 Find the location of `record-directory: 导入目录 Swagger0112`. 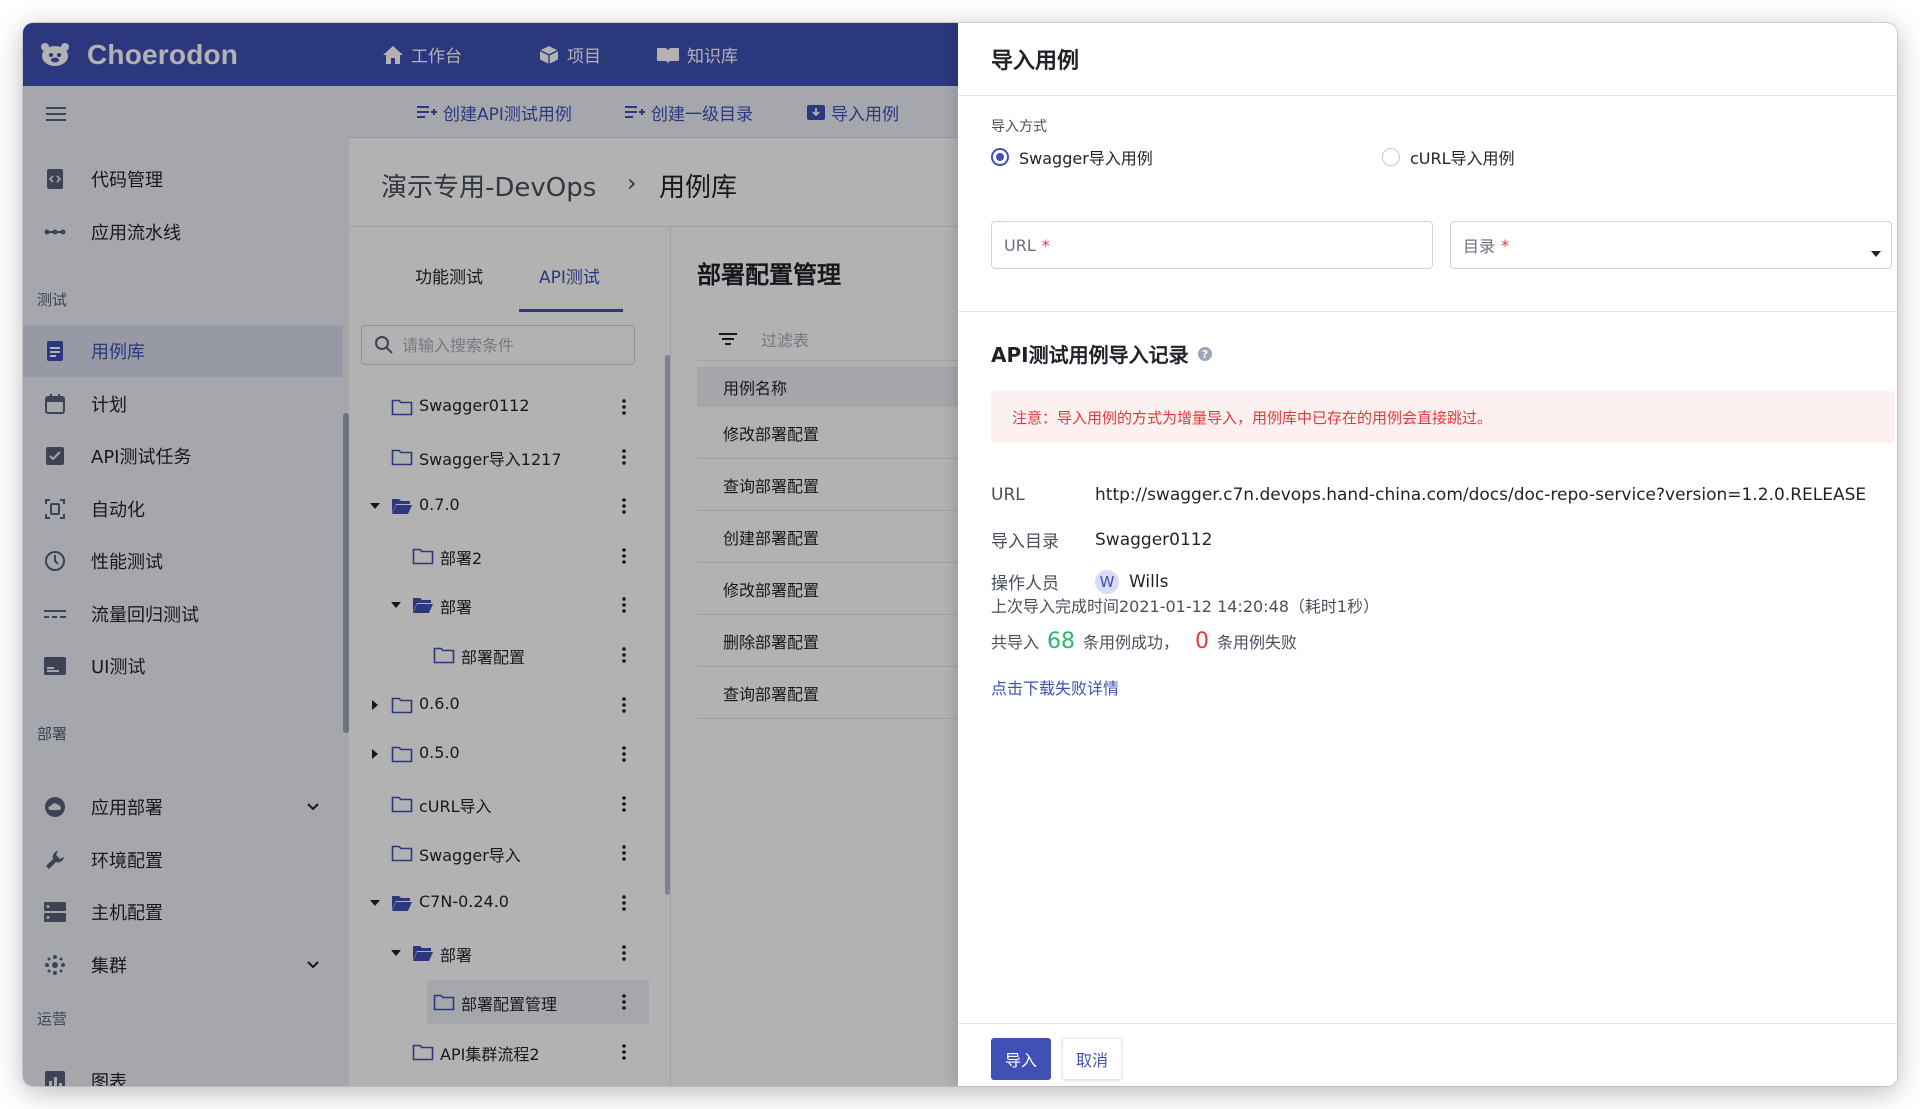

record-directory: 导入目录 Swagger0112 is located at coordinates (1102, 540).